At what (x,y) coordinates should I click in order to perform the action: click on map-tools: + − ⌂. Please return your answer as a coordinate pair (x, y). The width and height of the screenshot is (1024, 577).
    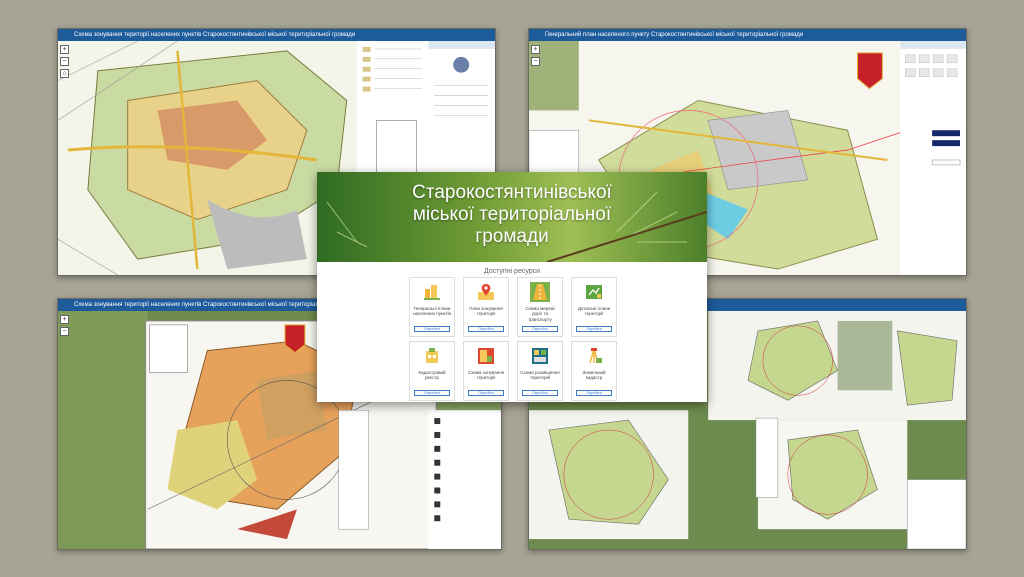
    Looking at the image, I should click on (65, 61).